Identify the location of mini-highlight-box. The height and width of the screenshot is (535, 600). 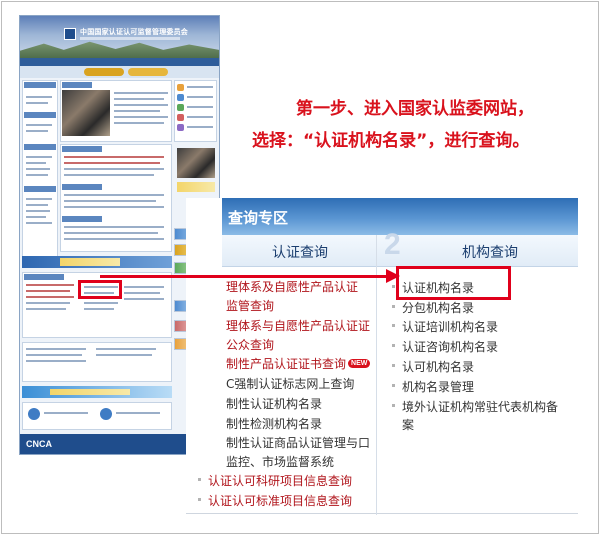
(100, 289).